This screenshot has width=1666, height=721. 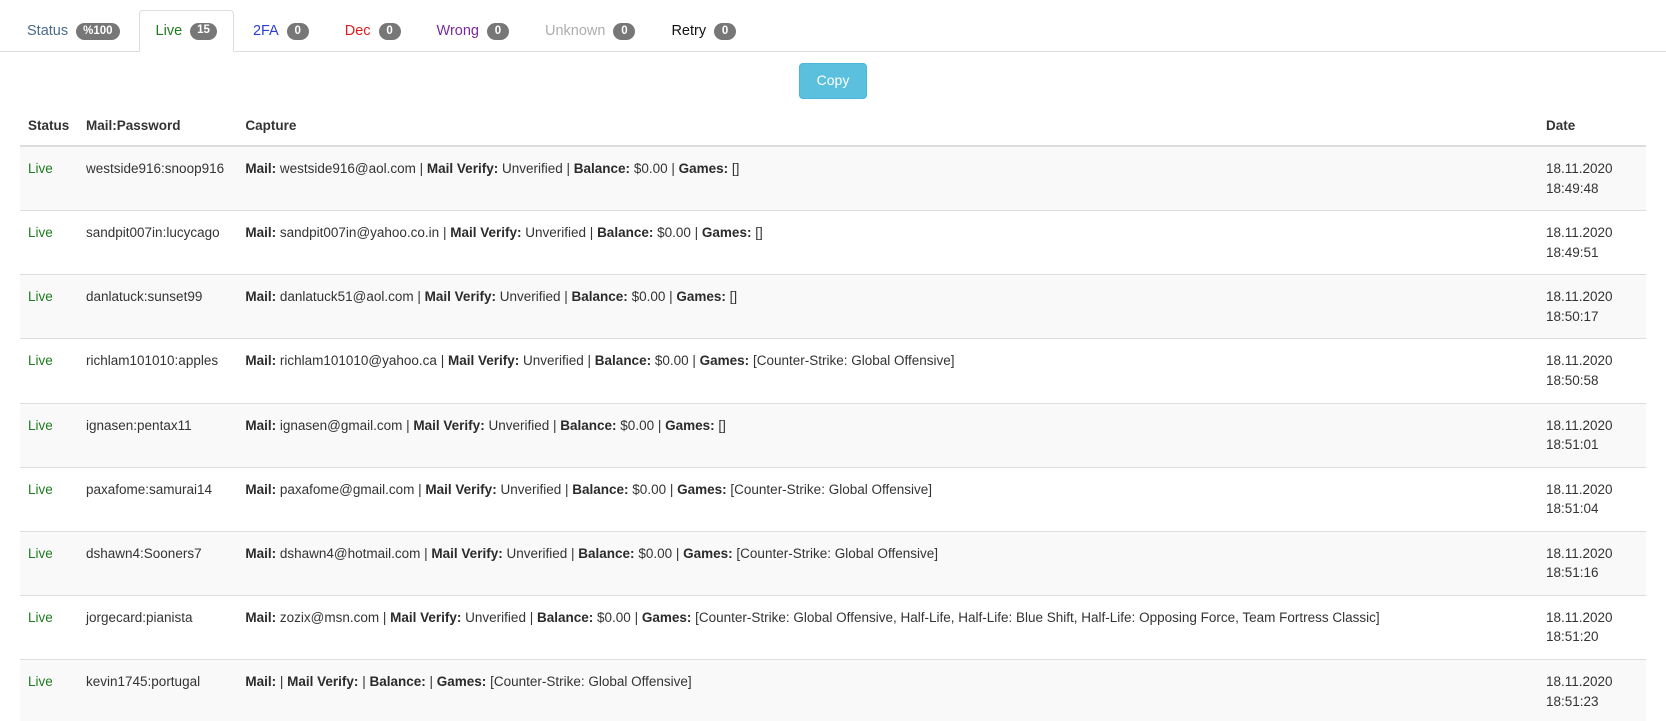 What do you see at coordinates (735, 168) in the screenshot?
I see `games-value: []` at bounding box center [735, 168].